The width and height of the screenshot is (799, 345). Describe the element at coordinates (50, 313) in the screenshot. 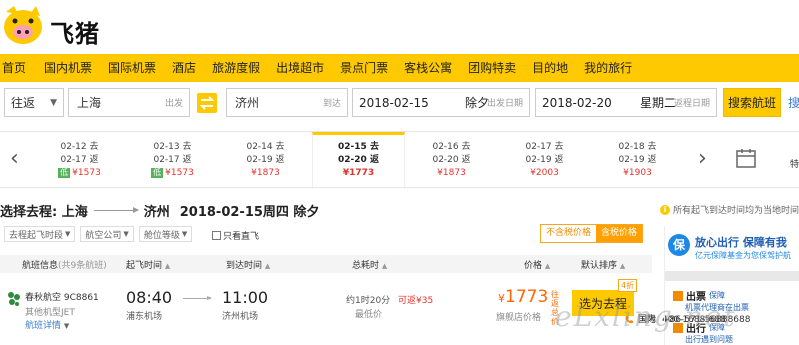

I see `plane-type: 其他机型JET` at that location.